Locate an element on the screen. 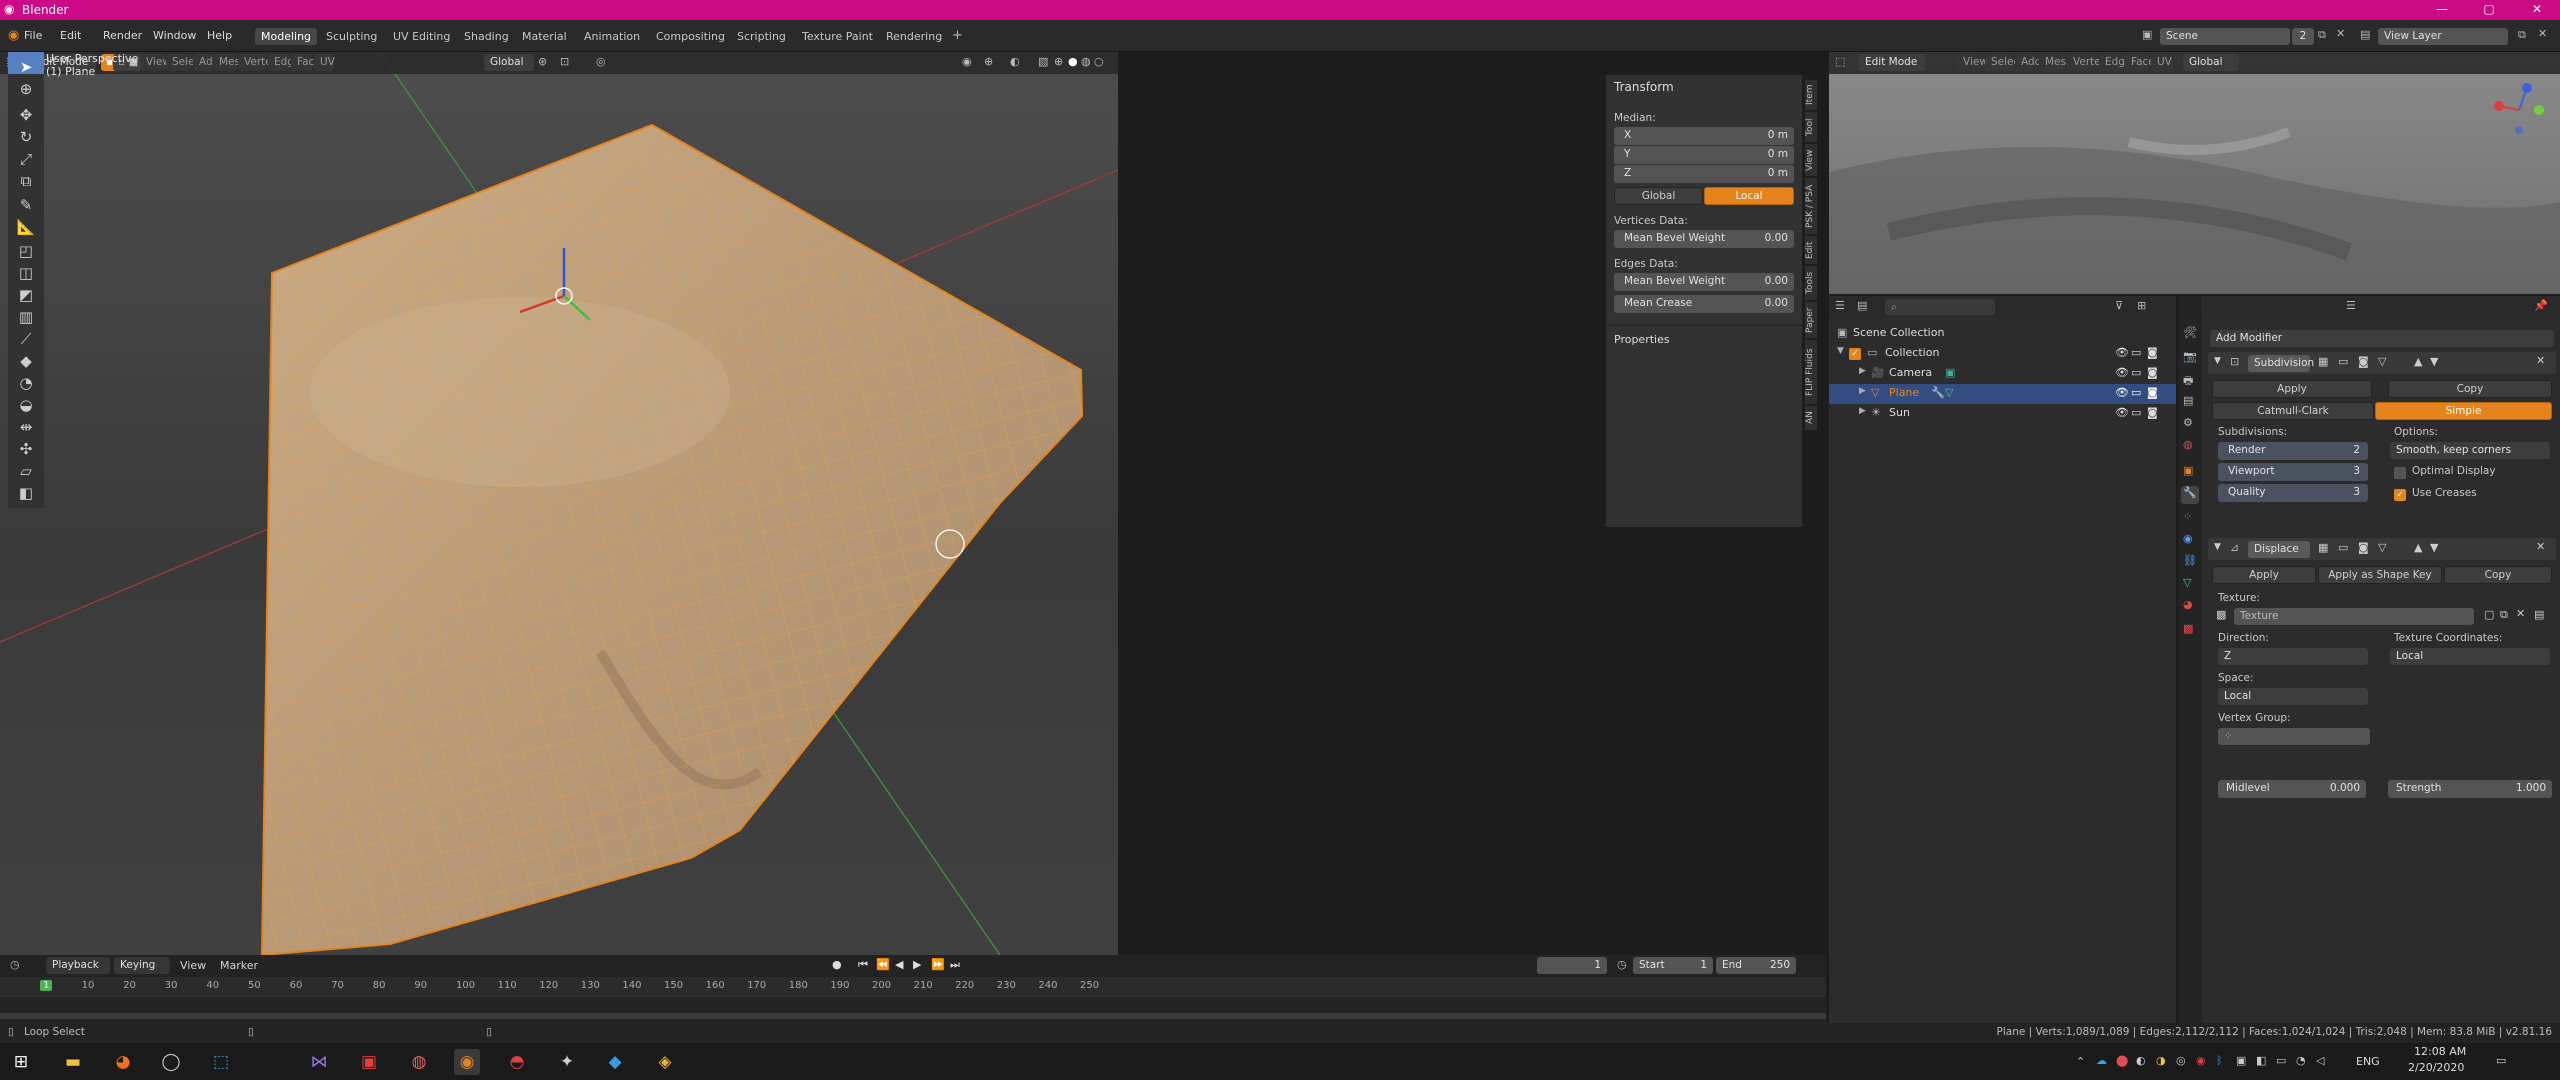 The height and width of the screenshot is (1080, 2560). render-levels-field: Render 2 is located at coordinates (2293, 451).